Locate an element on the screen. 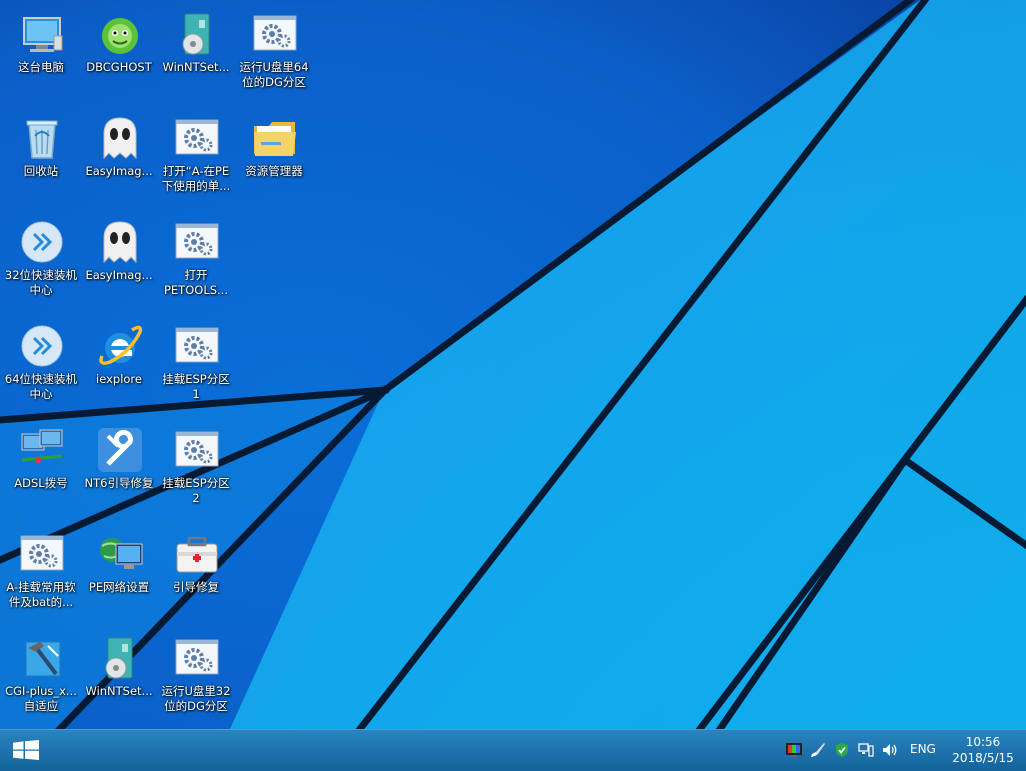  desktop-icon: iexplore is located at coordinates (119, 360).